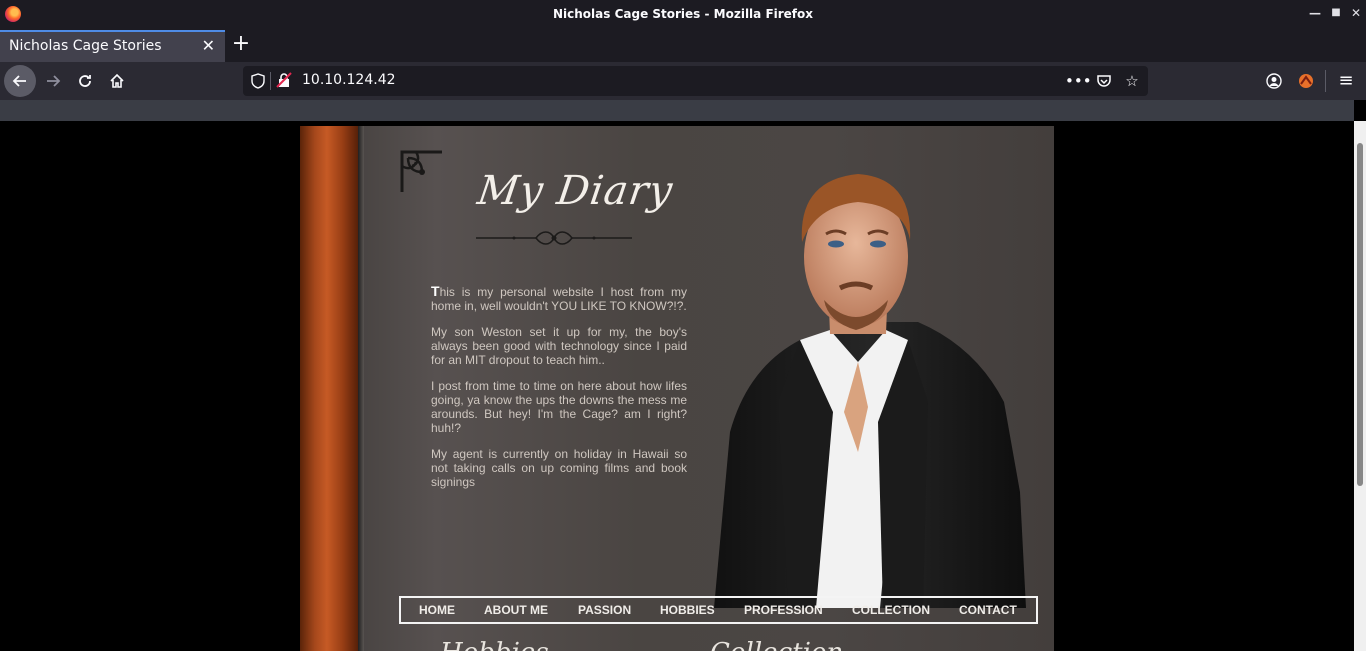 The image size is (1366, 651). I want to click on menu-item-hobbies: HOBBIES, so click(687, 610).